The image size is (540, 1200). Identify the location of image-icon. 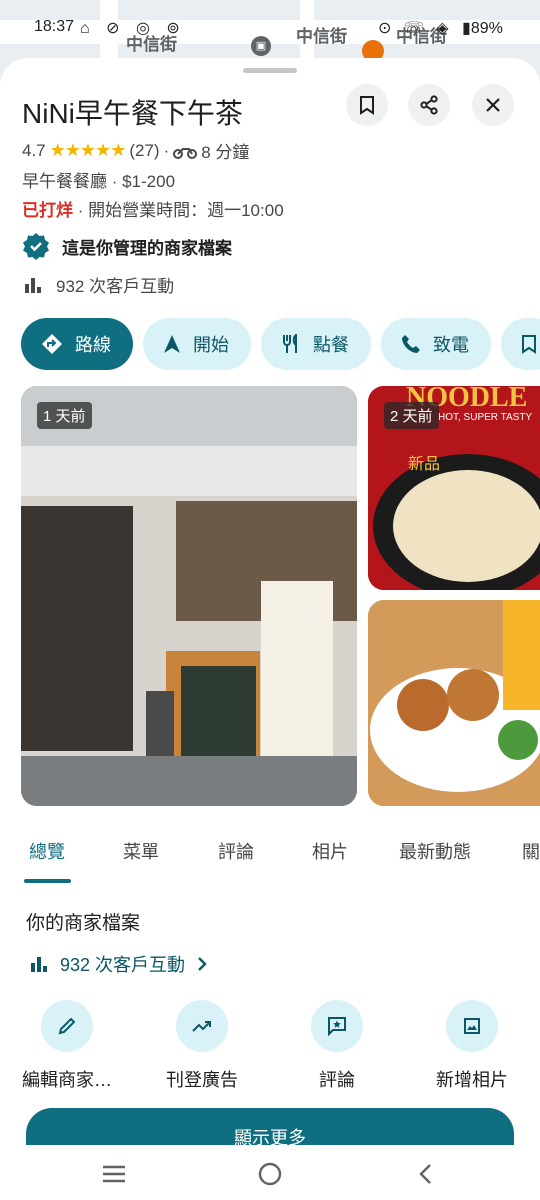
(472, 1026).